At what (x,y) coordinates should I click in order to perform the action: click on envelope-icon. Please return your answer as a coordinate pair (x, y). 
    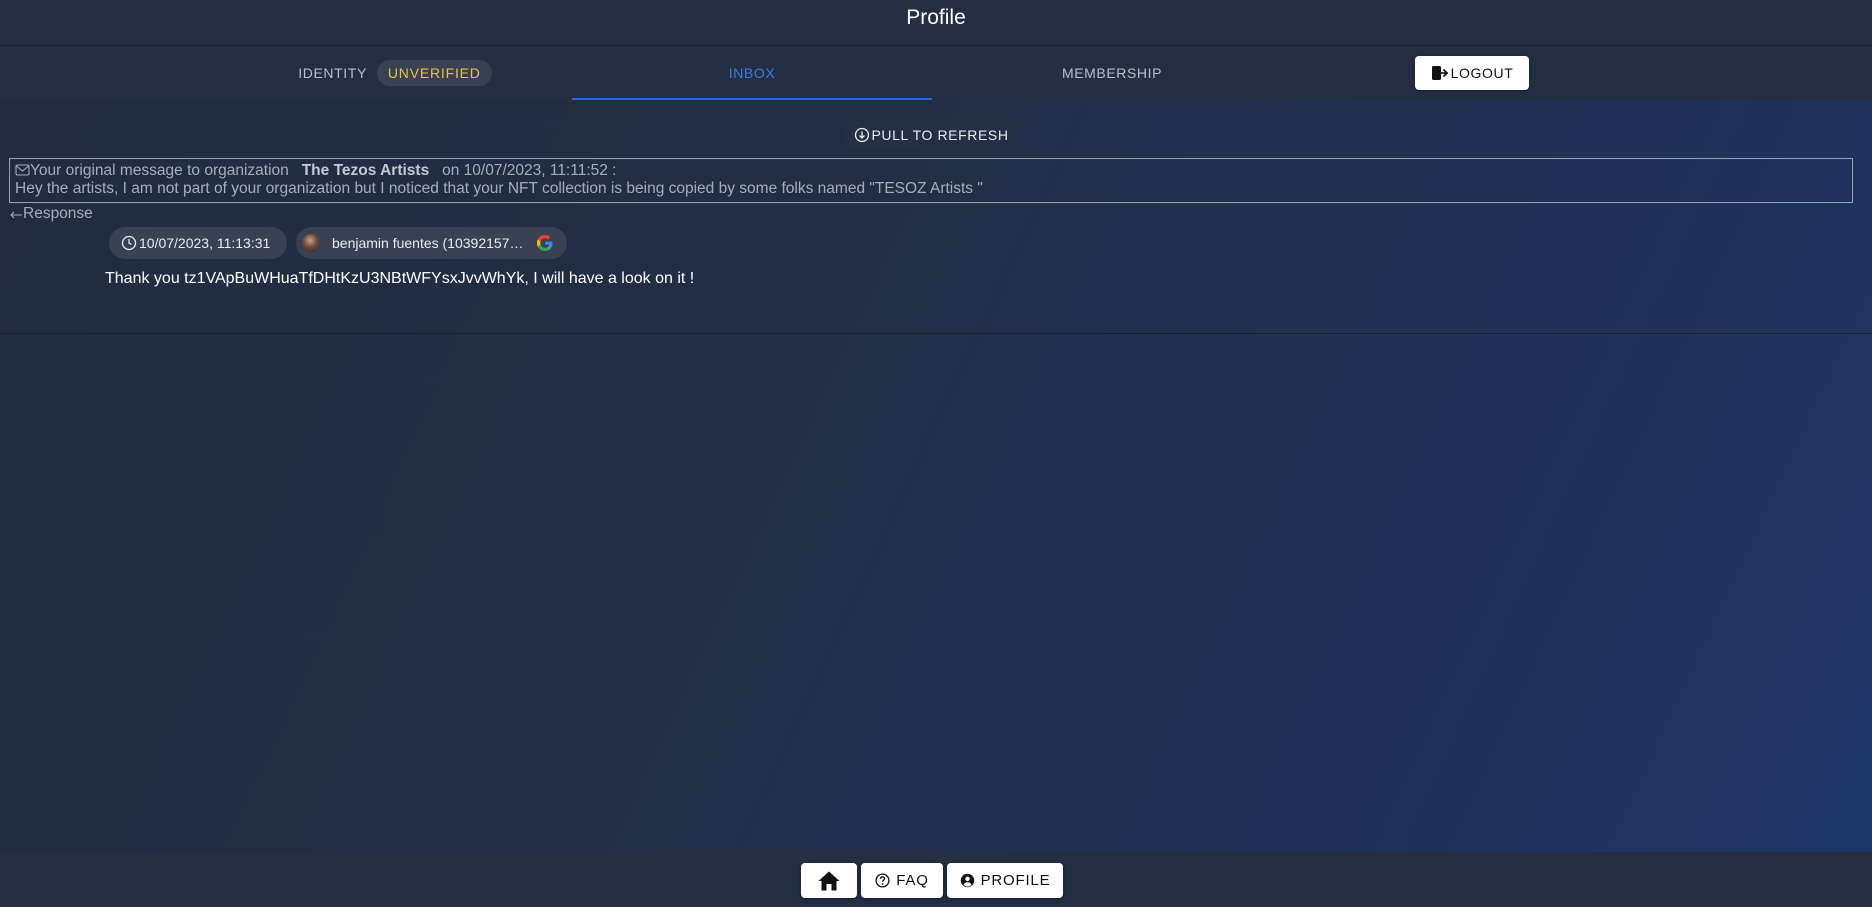
    Looking at the image, I should click on (22, 170).